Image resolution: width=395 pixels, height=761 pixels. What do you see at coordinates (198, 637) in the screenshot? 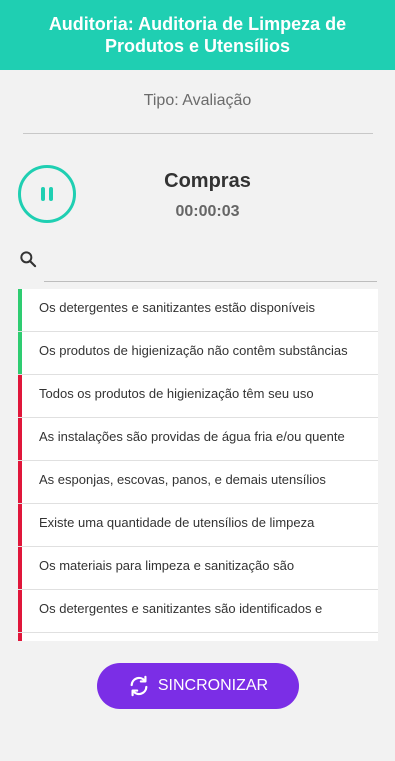
I see `list-item` at bounding box center [198, 637].